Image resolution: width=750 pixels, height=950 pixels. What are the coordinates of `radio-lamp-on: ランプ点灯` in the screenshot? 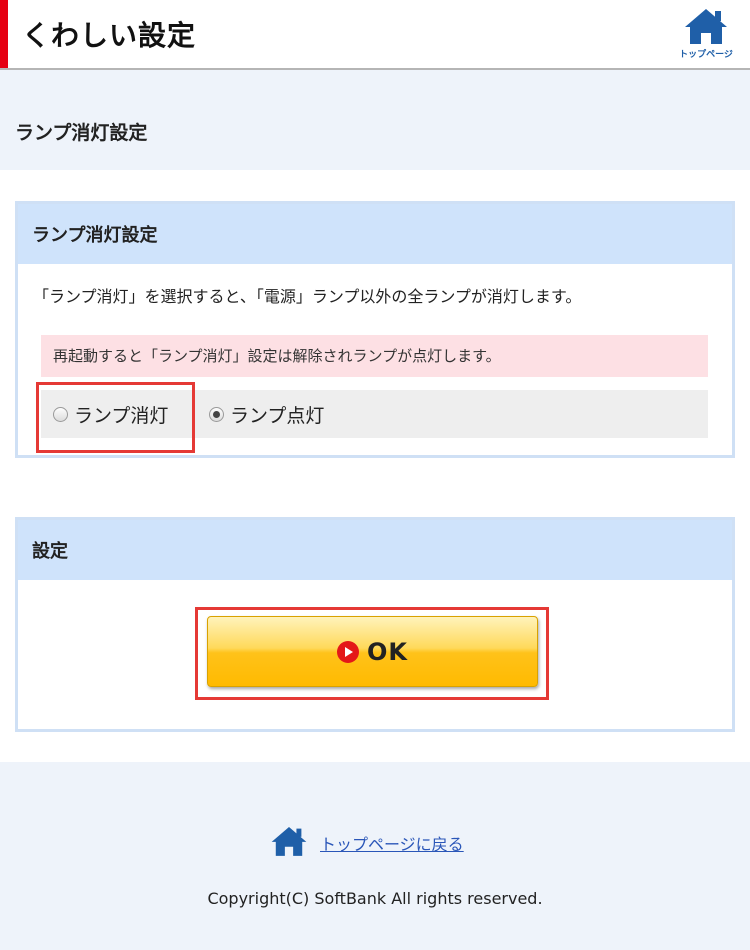 It's located at (266, 414).